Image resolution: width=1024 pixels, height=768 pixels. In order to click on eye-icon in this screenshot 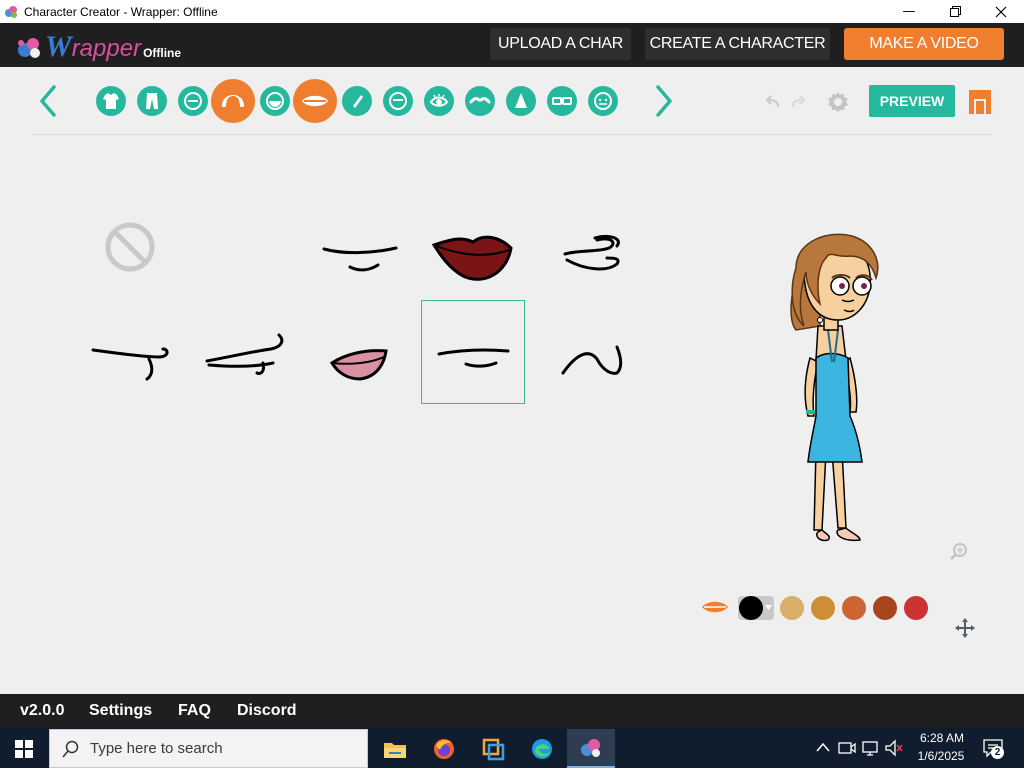, I will do `click(439, 101)`.